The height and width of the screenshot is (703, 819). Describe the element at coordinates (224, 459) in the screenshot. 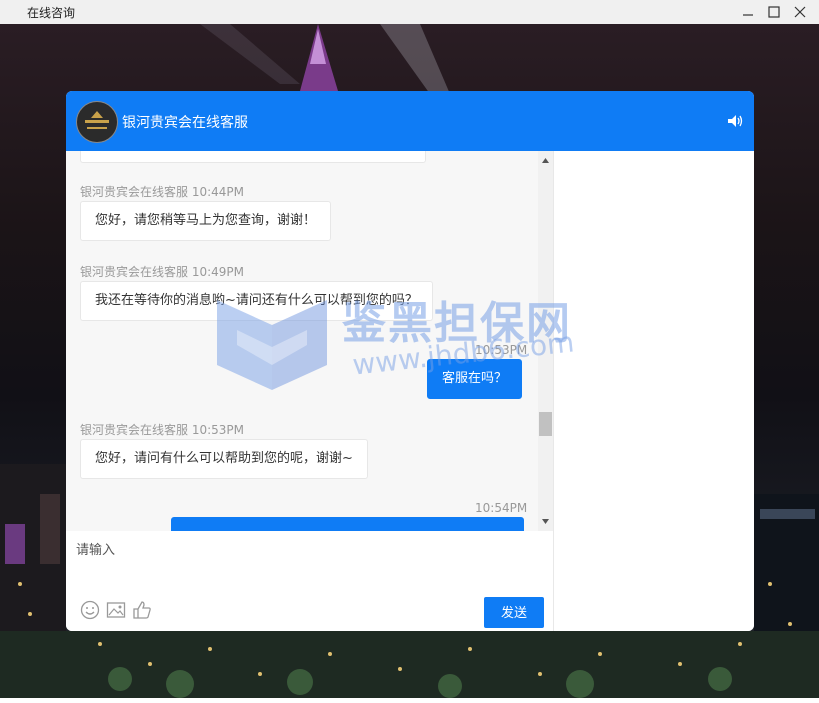

I see `message-bubble-agent: 您好，请问有什么可以帮助到您的呢，谢谢~` at that location.